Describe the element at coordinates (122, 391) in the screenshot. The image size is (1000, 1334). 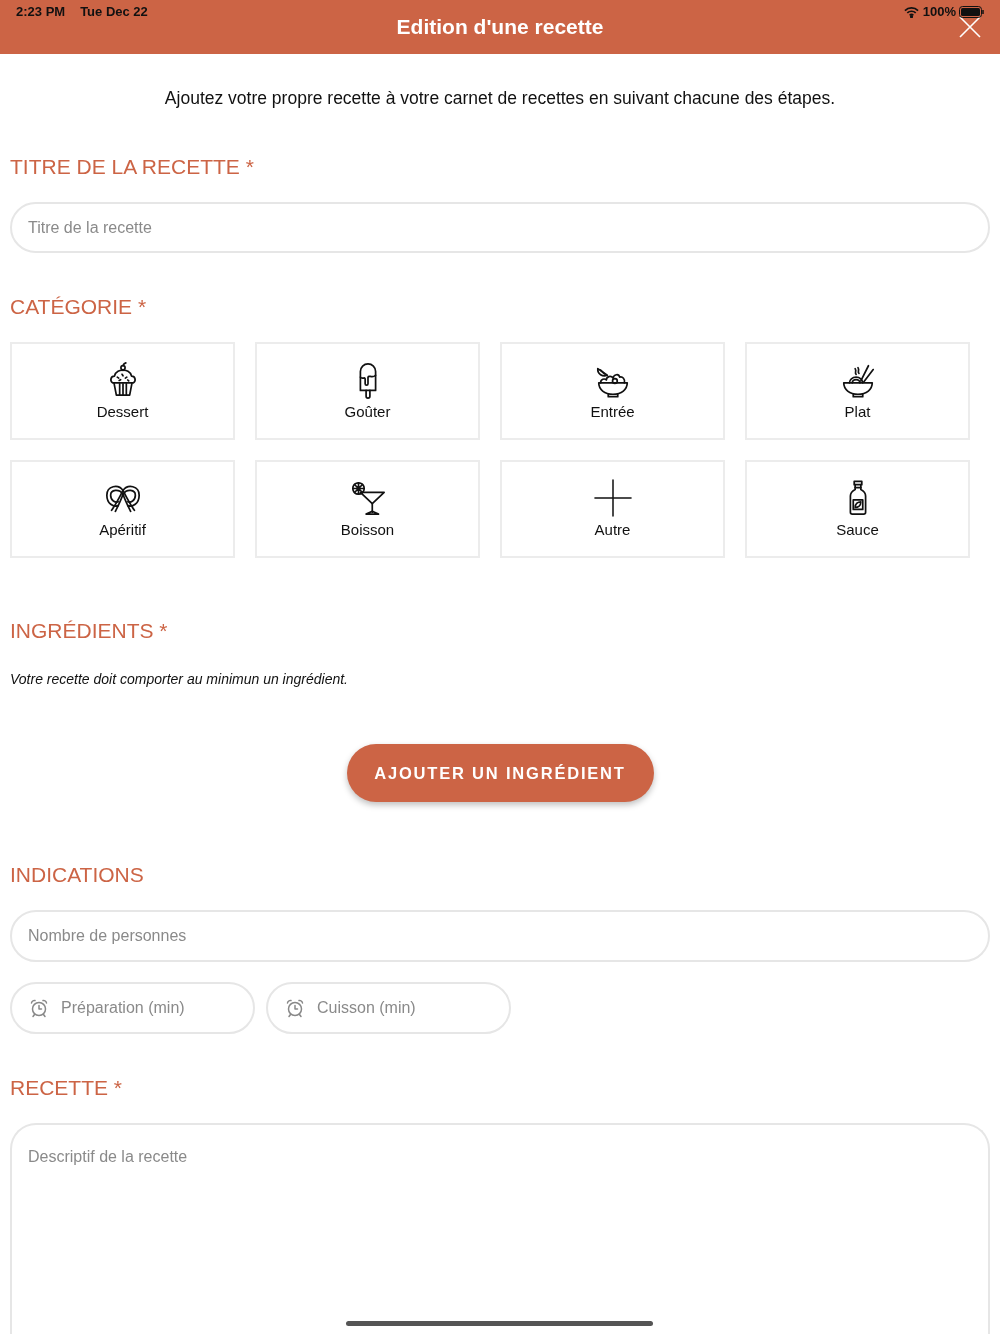
I see `category-button: Dessert` at that location.